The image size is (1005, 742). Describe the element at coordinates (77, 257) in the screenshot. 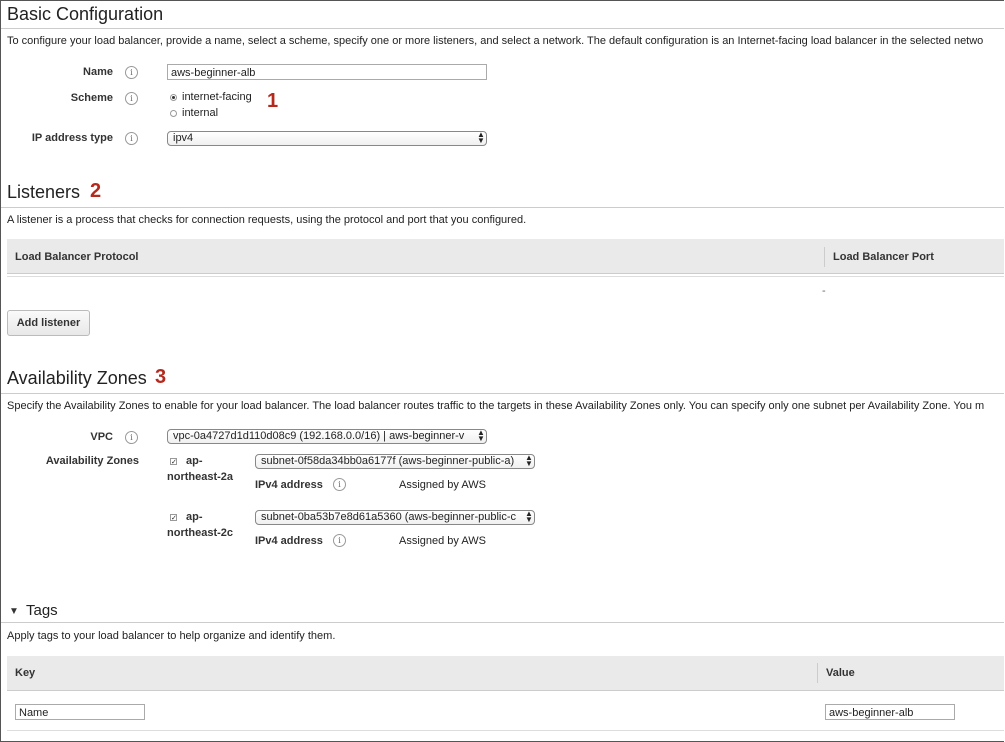

I see `col-load-balancer-protocol: Load Balancer Protocol` at that location.